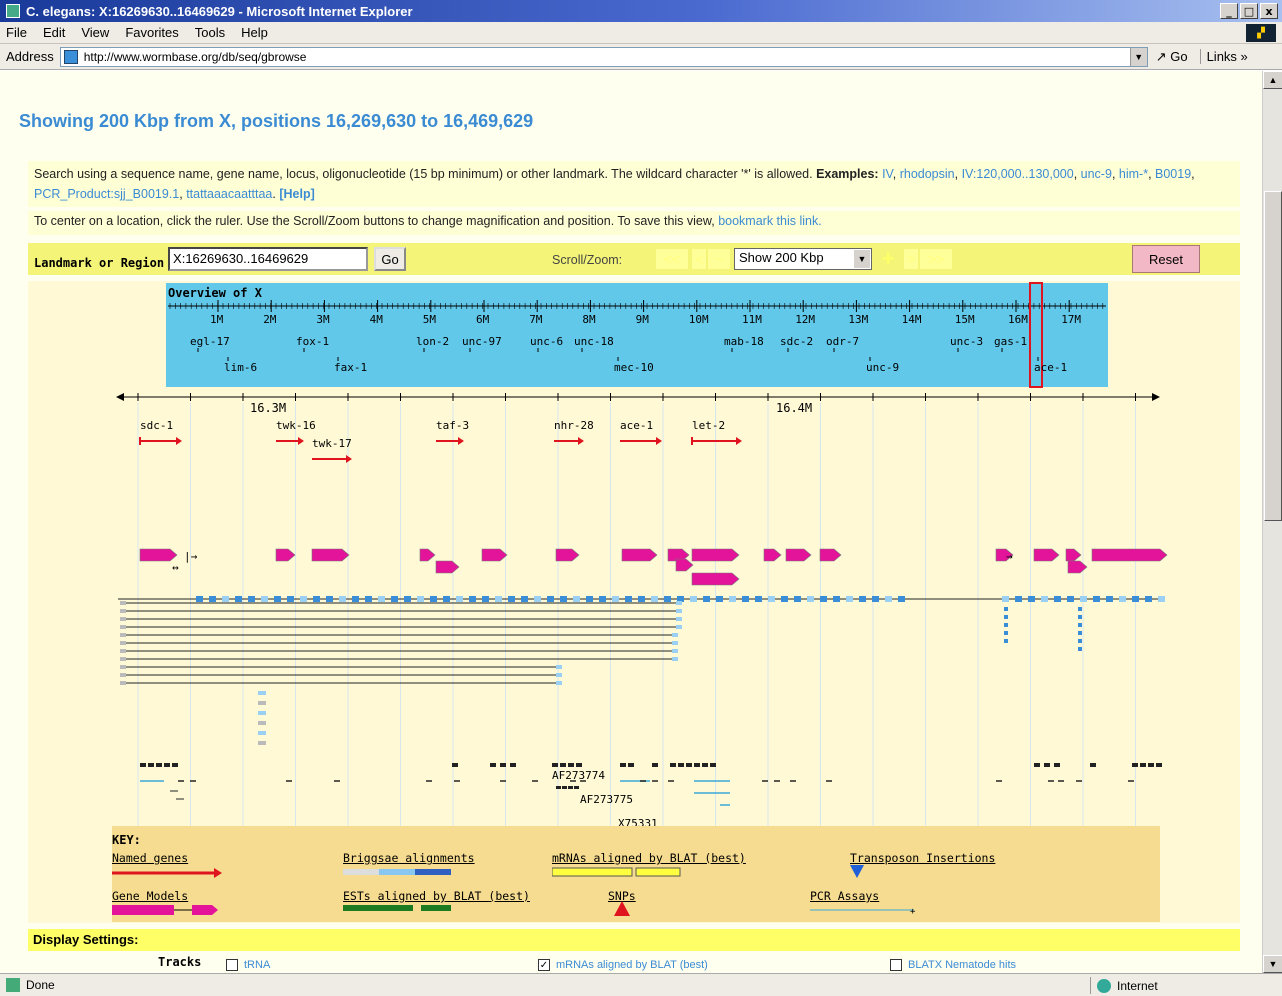  Describe the element at coordinates (390, 259) in the screenshot. I see `landmark-go-button: Go` at that location.